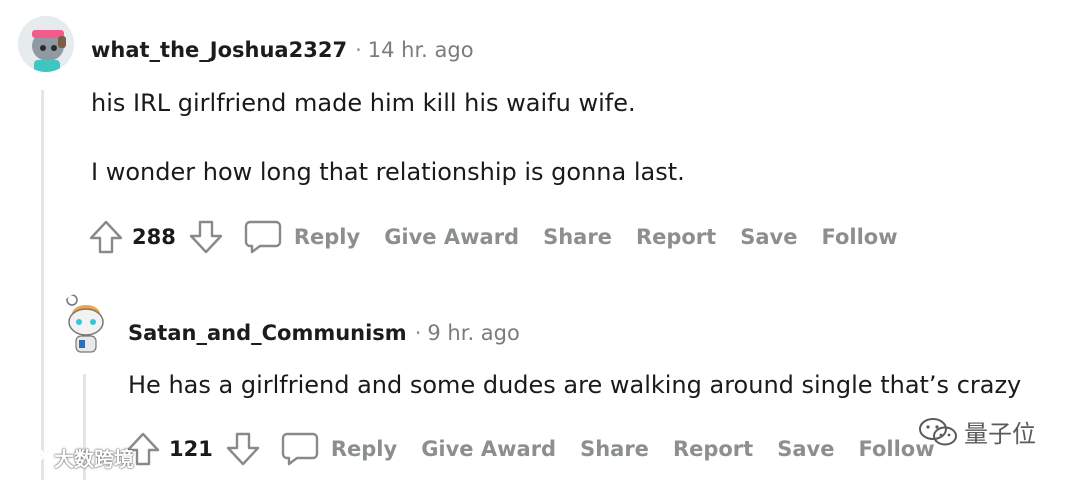 The width and height of the screenshot is (1080, 480). Describe the element at coordinates (154, 237) in the screenshot. I see `vote-score: 288` at that location.